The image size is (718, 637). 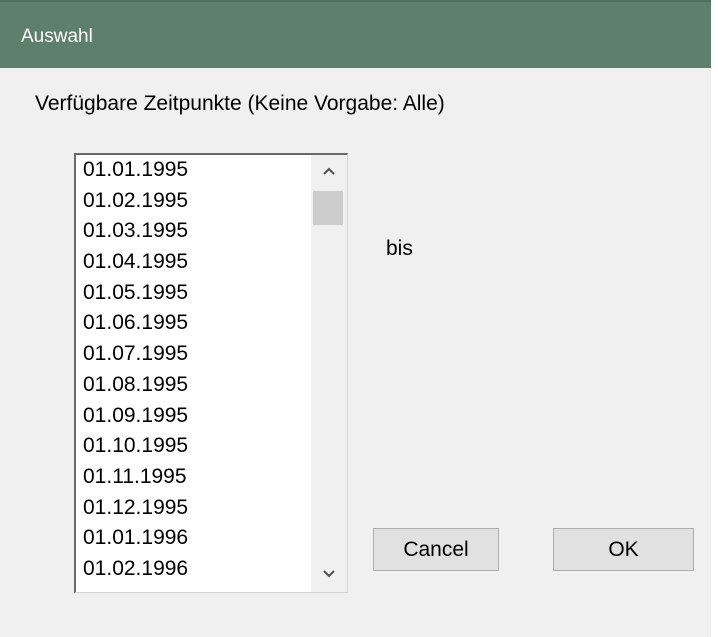 I want to click on title-bar: Auswahl, so click(x=355, y=34).